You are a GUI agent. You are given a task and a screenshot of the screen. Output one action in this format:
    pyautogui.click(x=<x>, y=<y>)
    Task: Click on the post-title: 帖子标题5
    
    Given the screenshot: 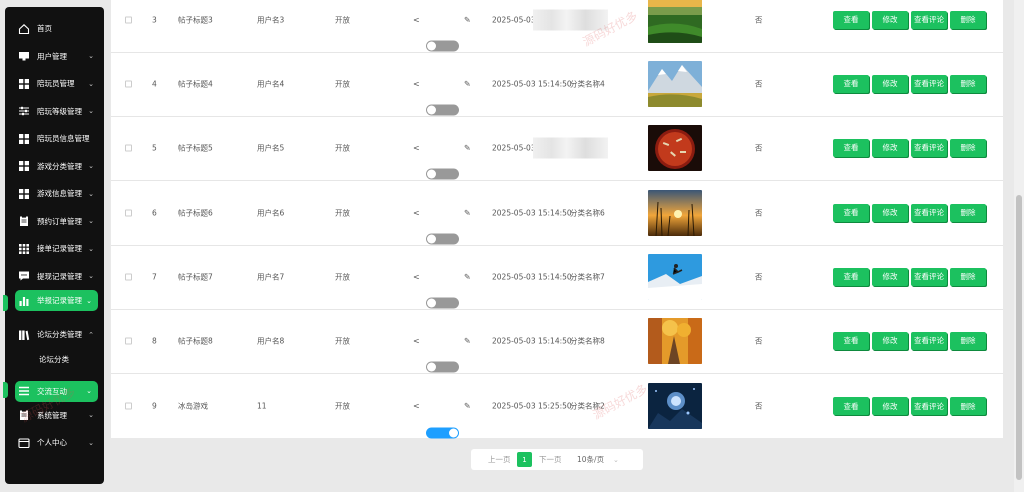 What is the action you would take?
    pyautogui.click(x=195, y=148)
    